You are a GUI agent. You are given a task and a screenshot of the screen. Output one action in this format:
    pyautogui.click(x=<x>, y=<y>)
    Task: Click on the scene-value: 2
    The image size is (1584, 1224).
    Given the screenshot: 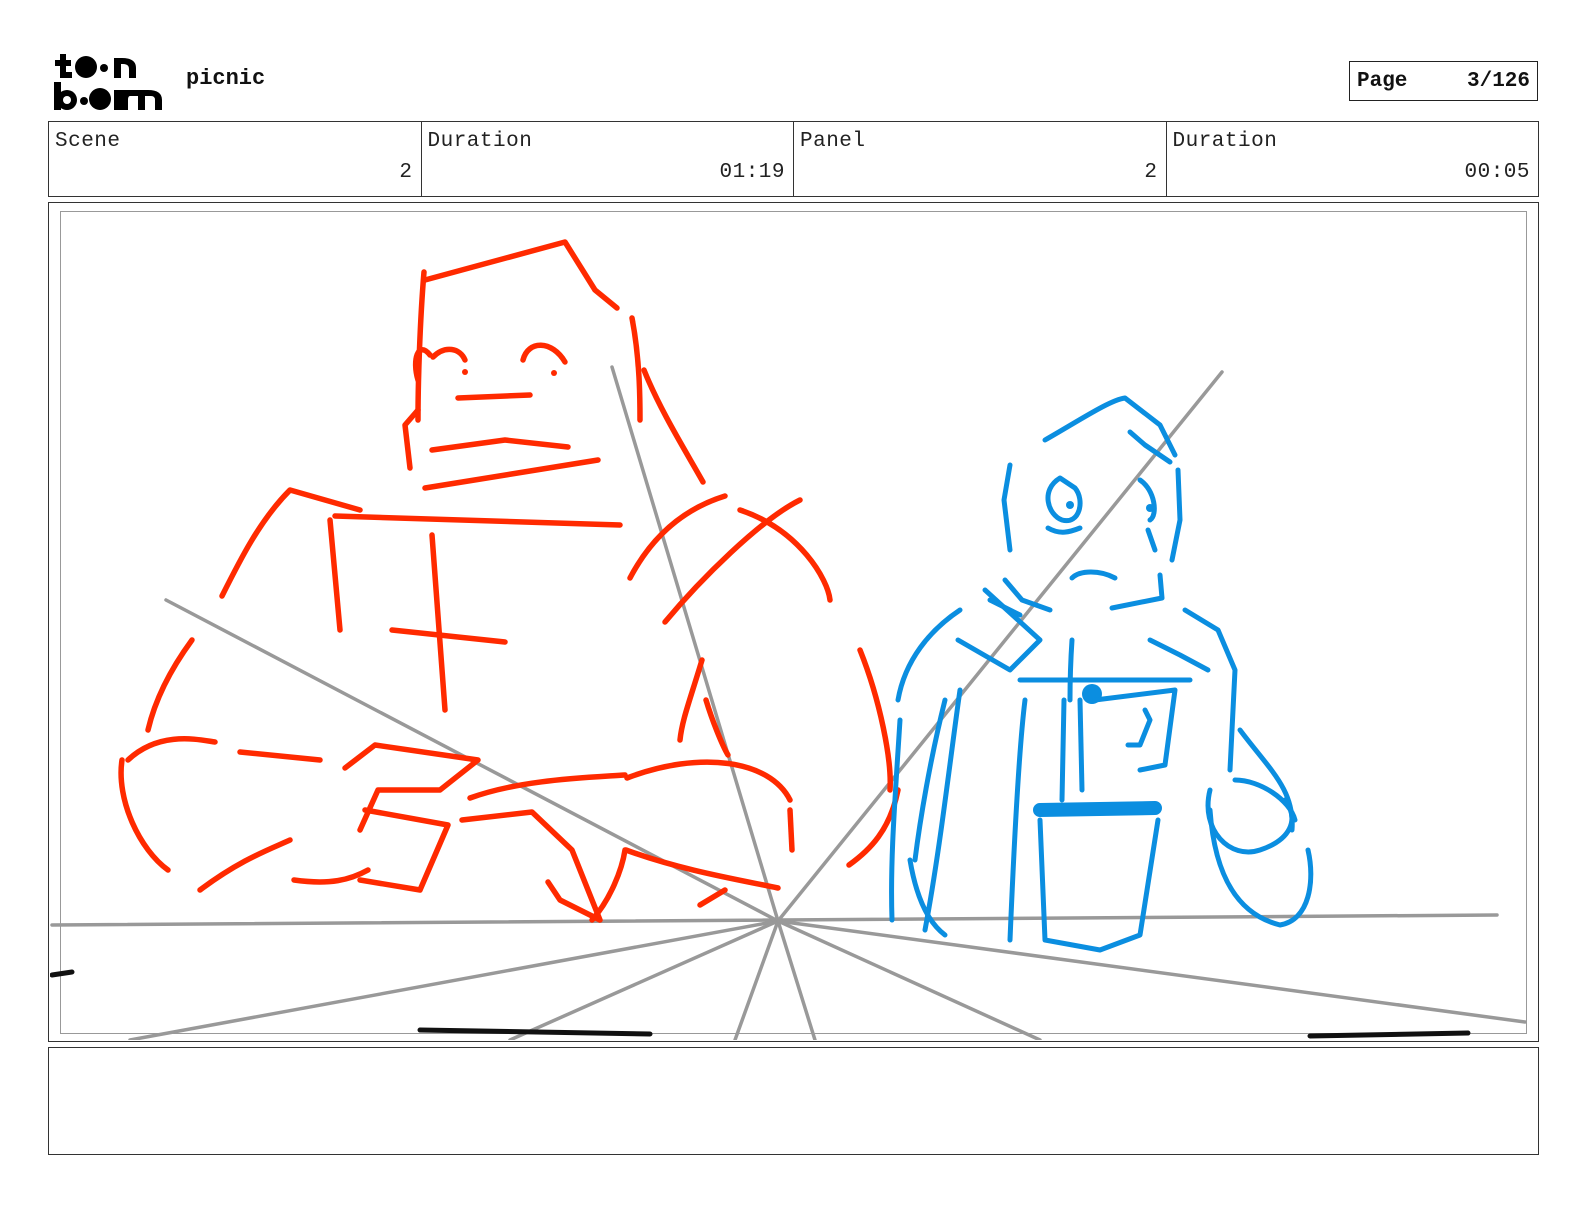 What is the action you would take?
    pyautogui.click(x=406, y=172)
    